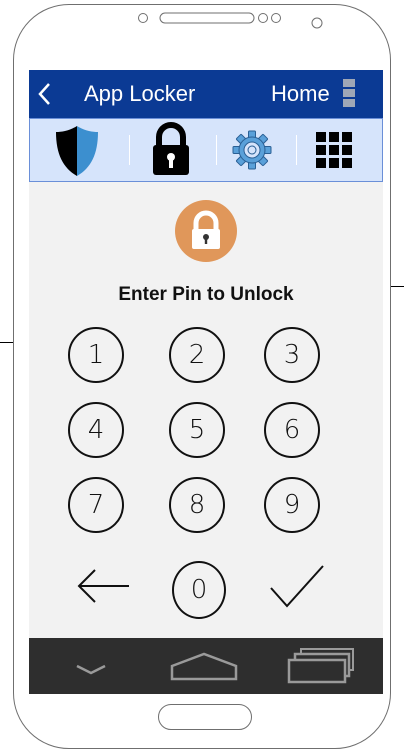 Image resolution: width=404 pixels, height=755 pixels. I want to click on checkmark-icon, so click(297, 586).